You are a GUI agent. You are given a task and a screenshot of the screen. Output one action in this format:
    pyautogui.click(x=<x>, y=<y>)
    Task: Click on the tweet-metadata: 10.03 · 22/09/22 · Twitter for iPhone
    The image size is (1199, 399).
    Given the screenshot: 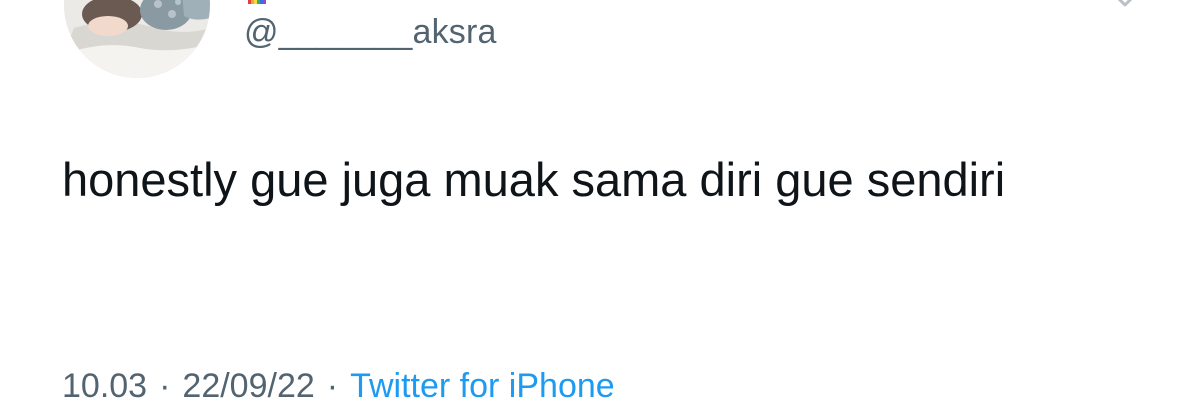 What is the action you would take?
    pyautogui.click(x=338, y=382)
    